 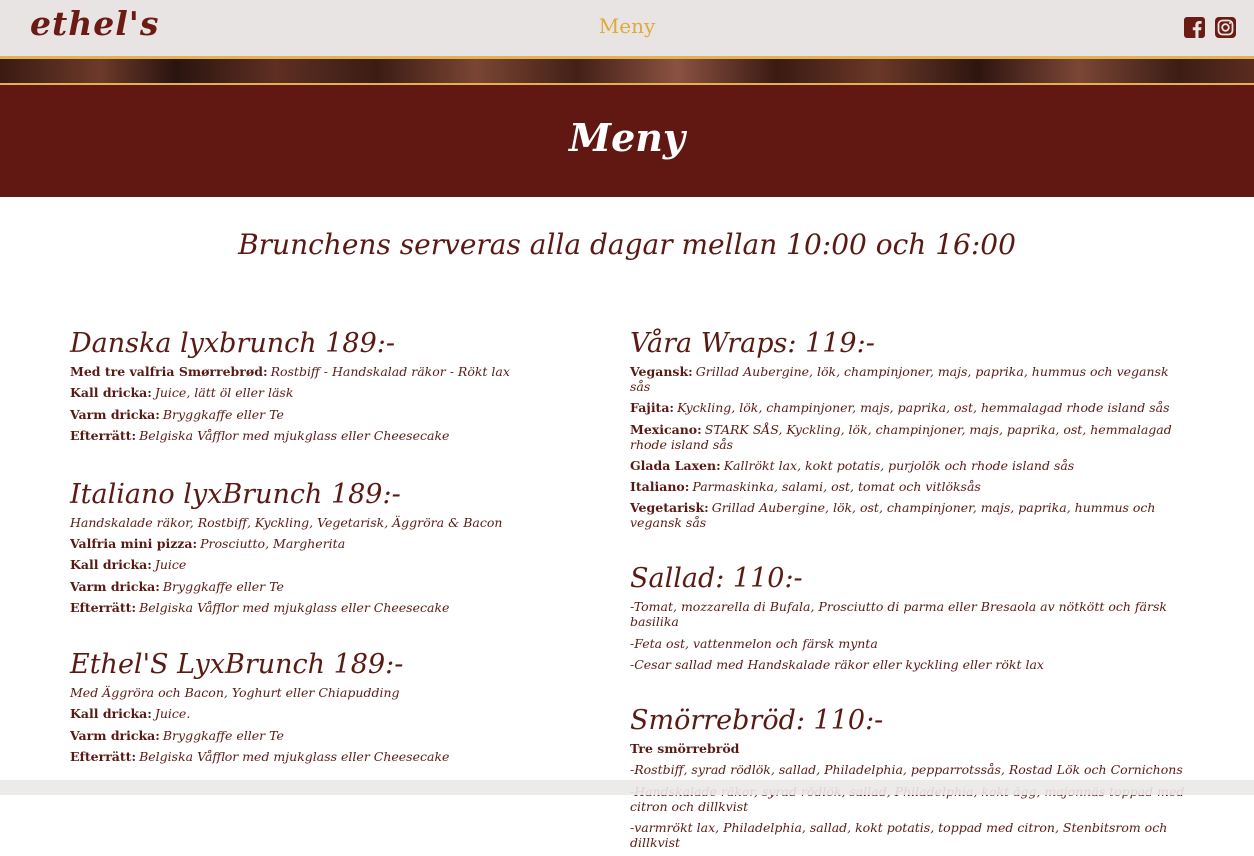 I want to click on hero-banner: Meny, so click(x=627, y=141).